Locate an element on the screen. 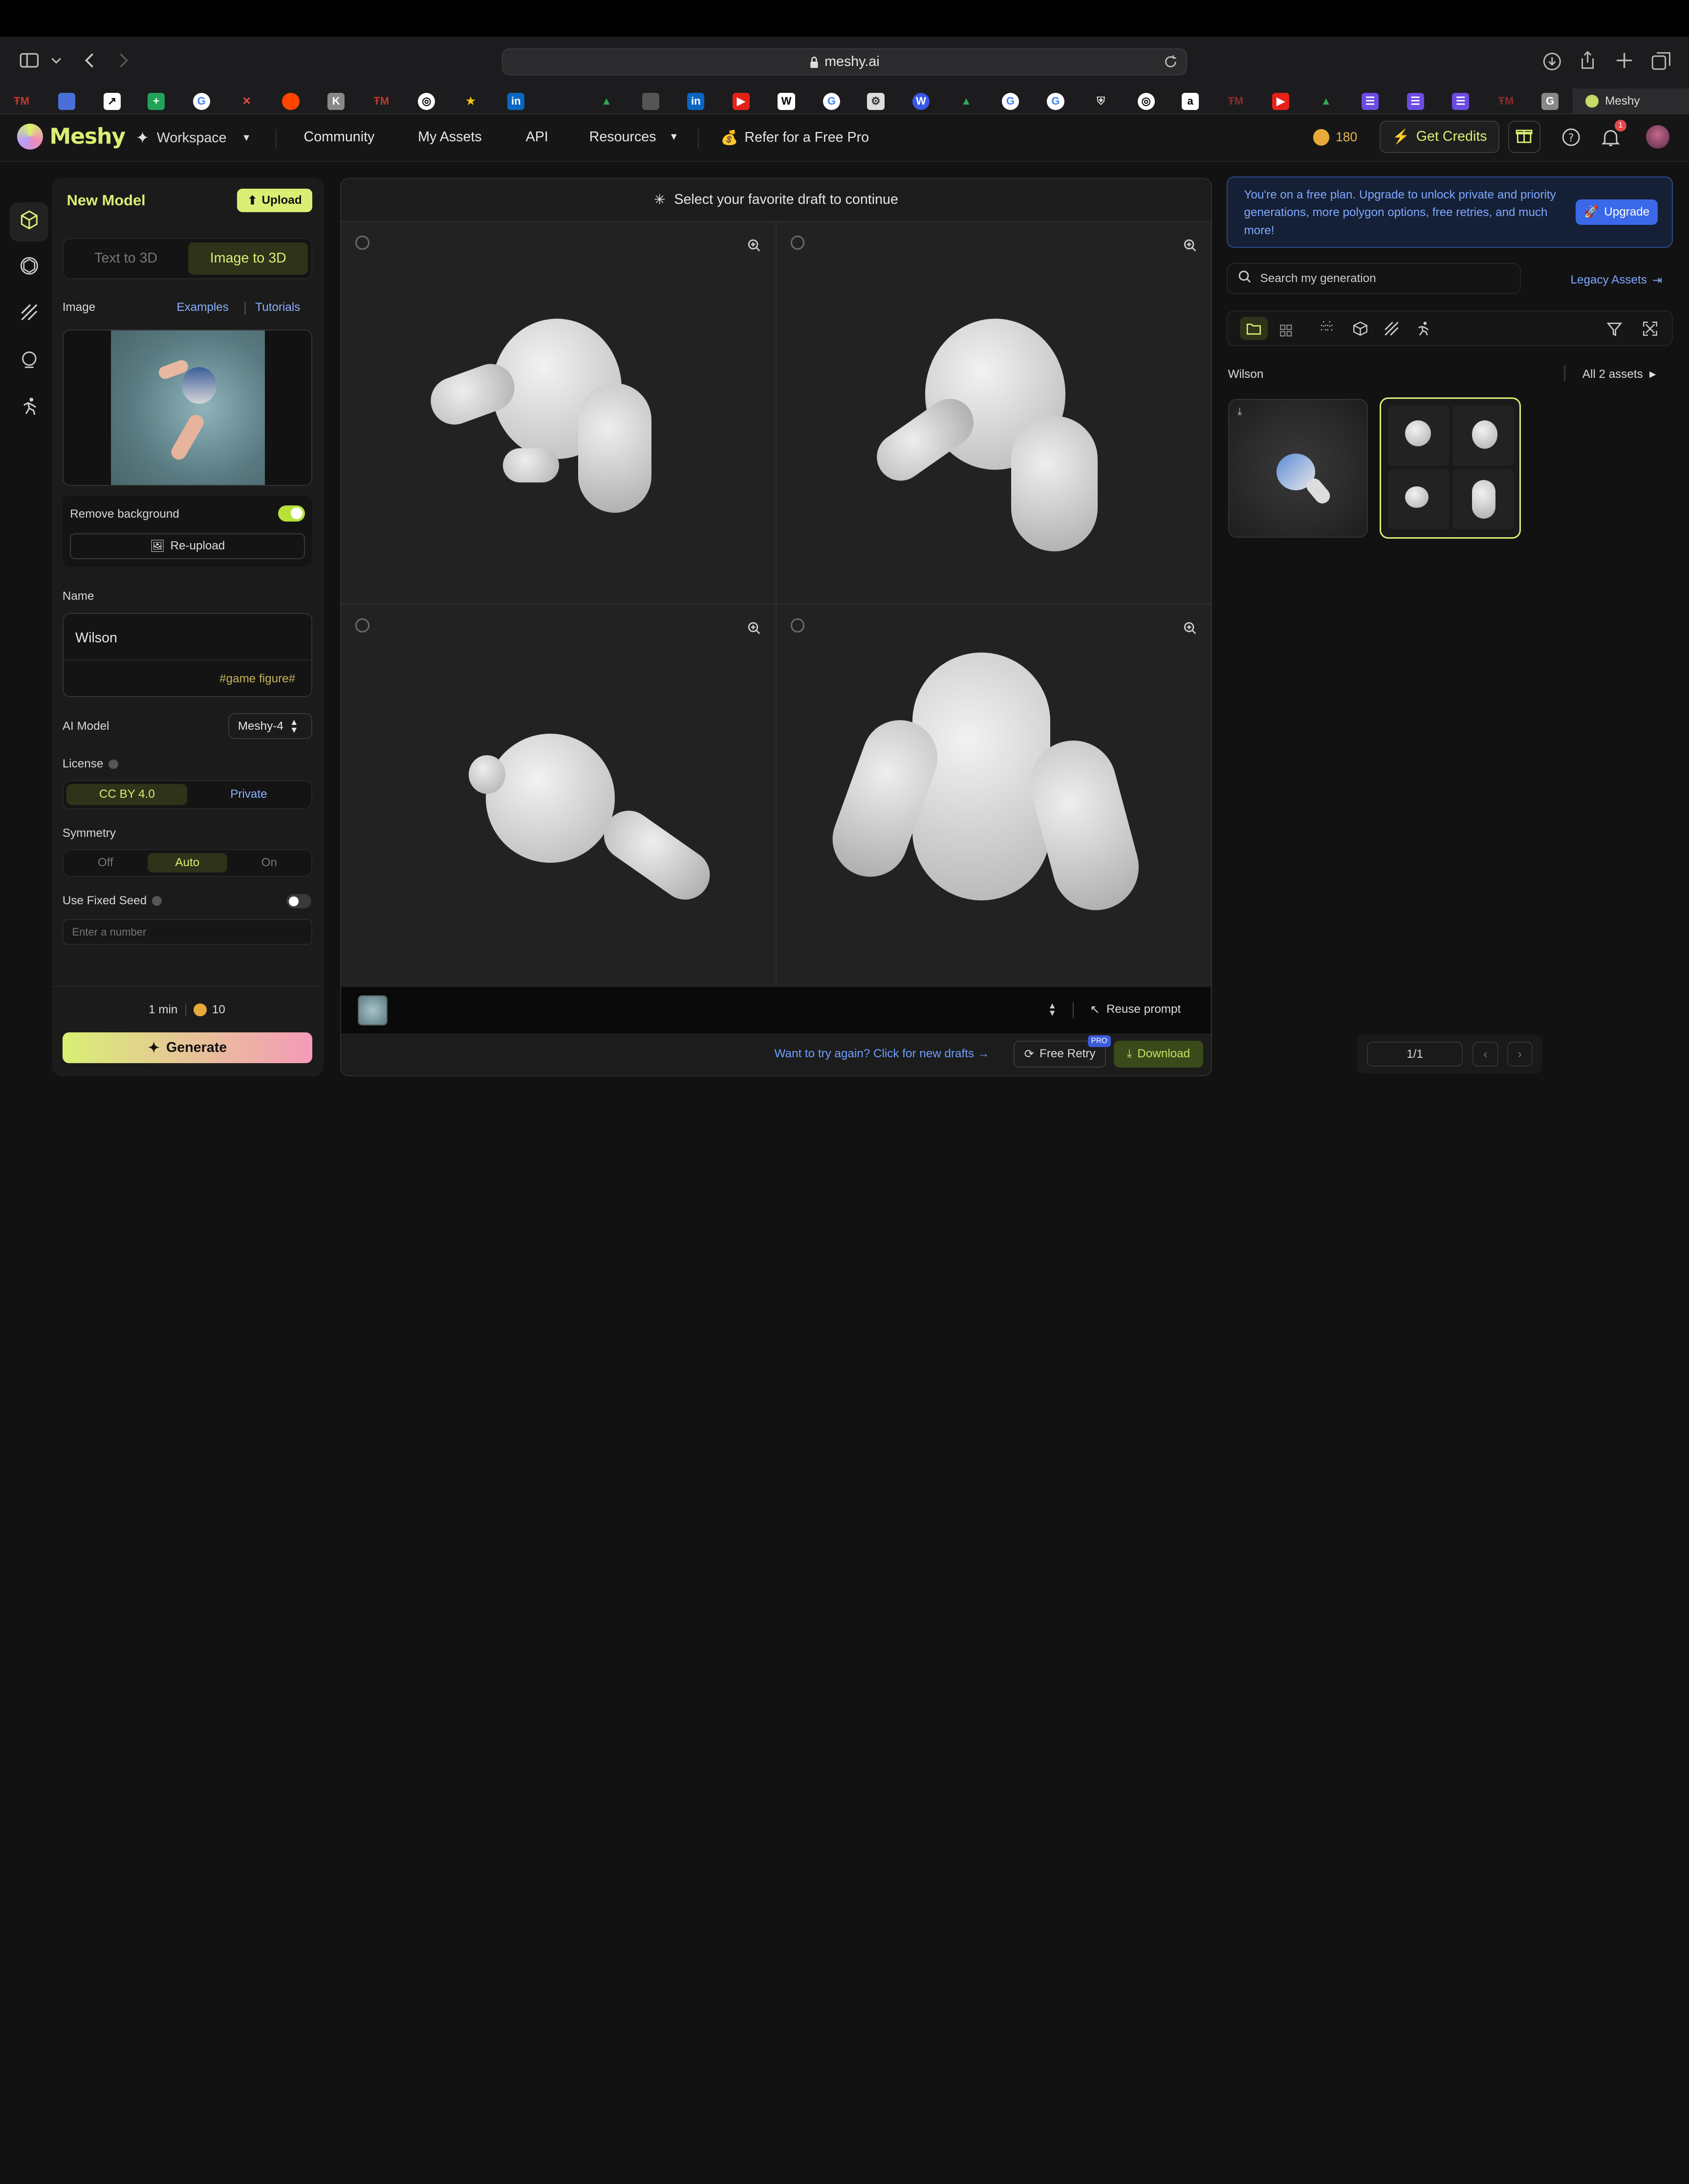 The image size is (1689, 2184). legacy-assets-link: Legacy Assets ⇥ is located at coordinates (1617, 280).